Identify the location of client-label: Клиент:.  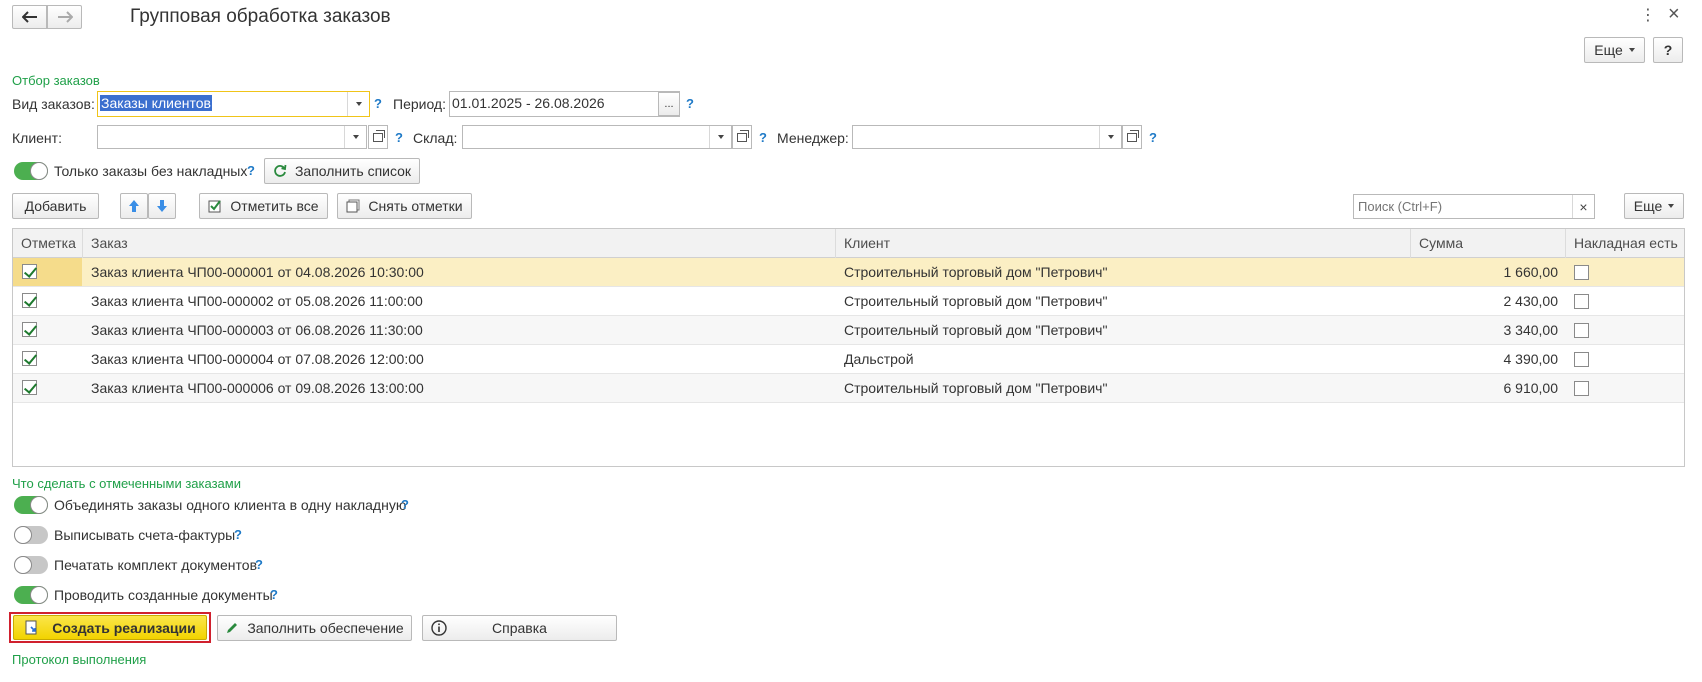
(37, 138).